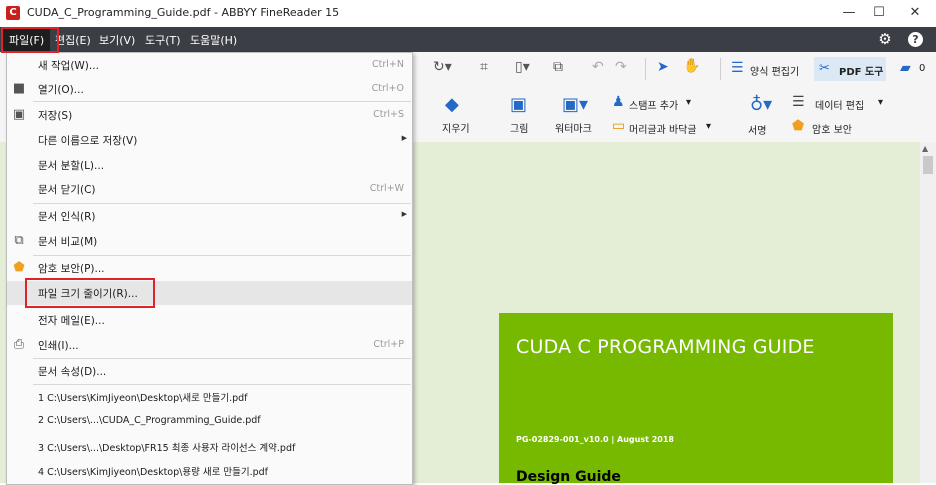 This screenshot has width=936, height=485. Describe the element at coordinates (691, 66) in the screenshot. I see `hand-icon: ✋` at that location.